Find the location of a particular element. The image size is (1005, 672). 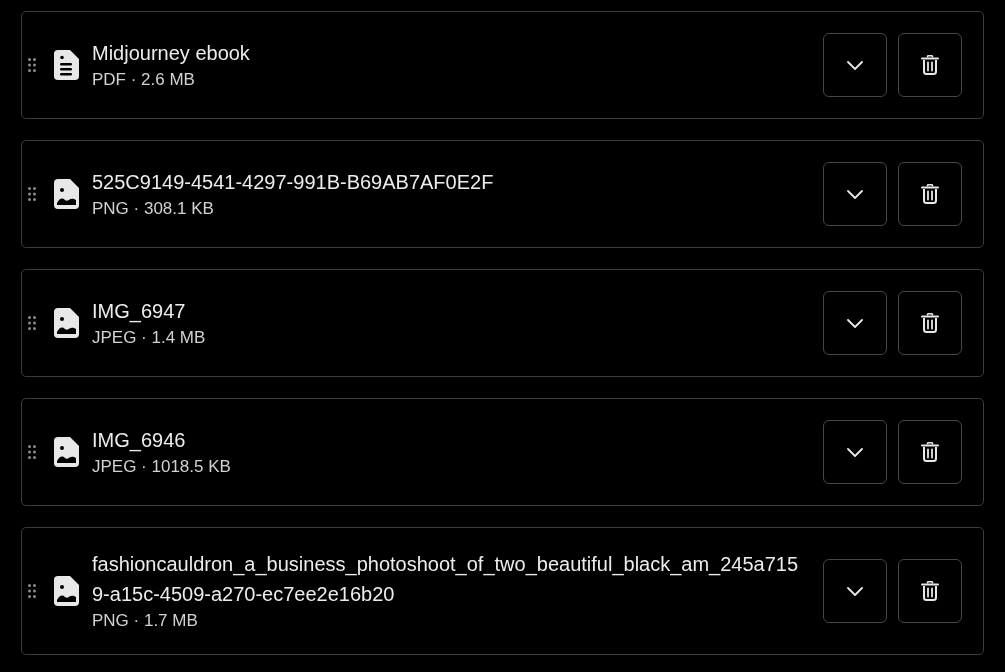

file-meta: PDF · 2.6 MB is located at coordinates (144, 80).